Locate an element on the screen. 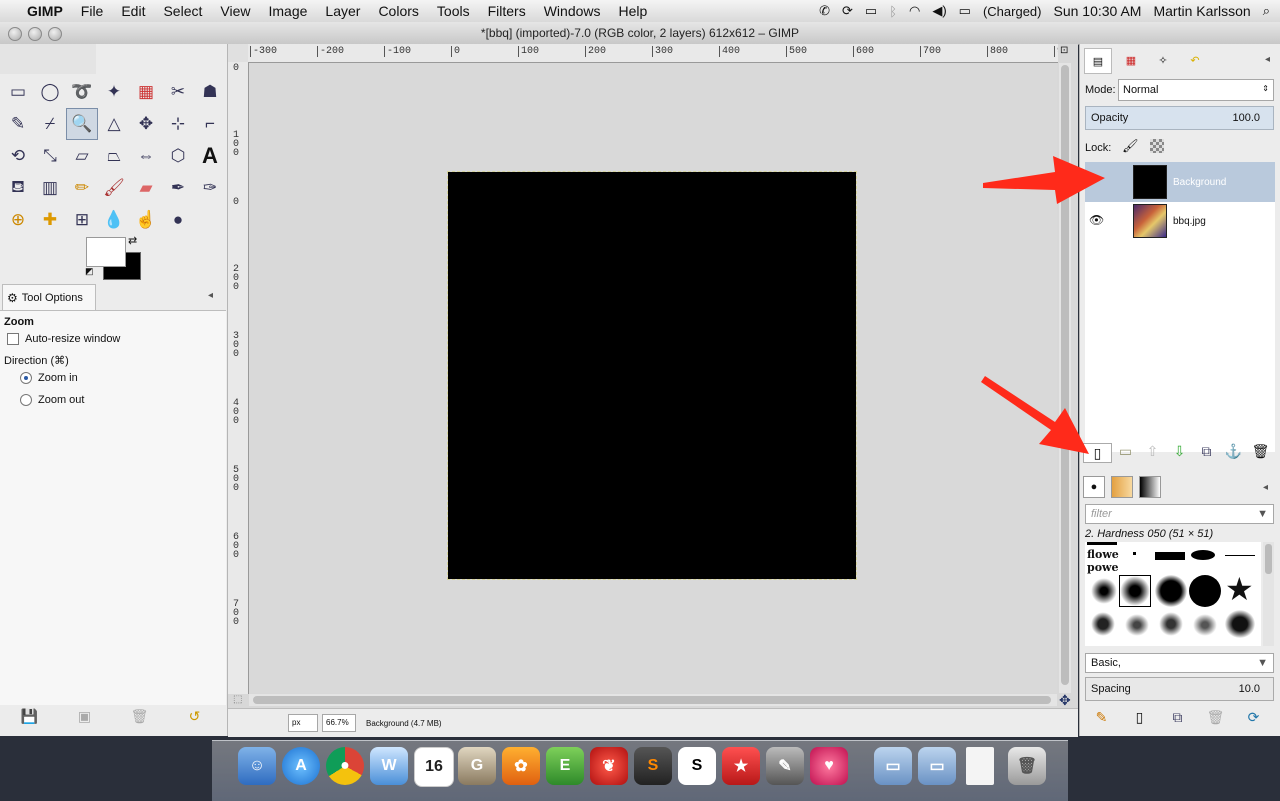 Image resolution: width=1280 pixels, height=801 pixels. delete-options-icon: 🗑 is located at coordinates (139, 716).